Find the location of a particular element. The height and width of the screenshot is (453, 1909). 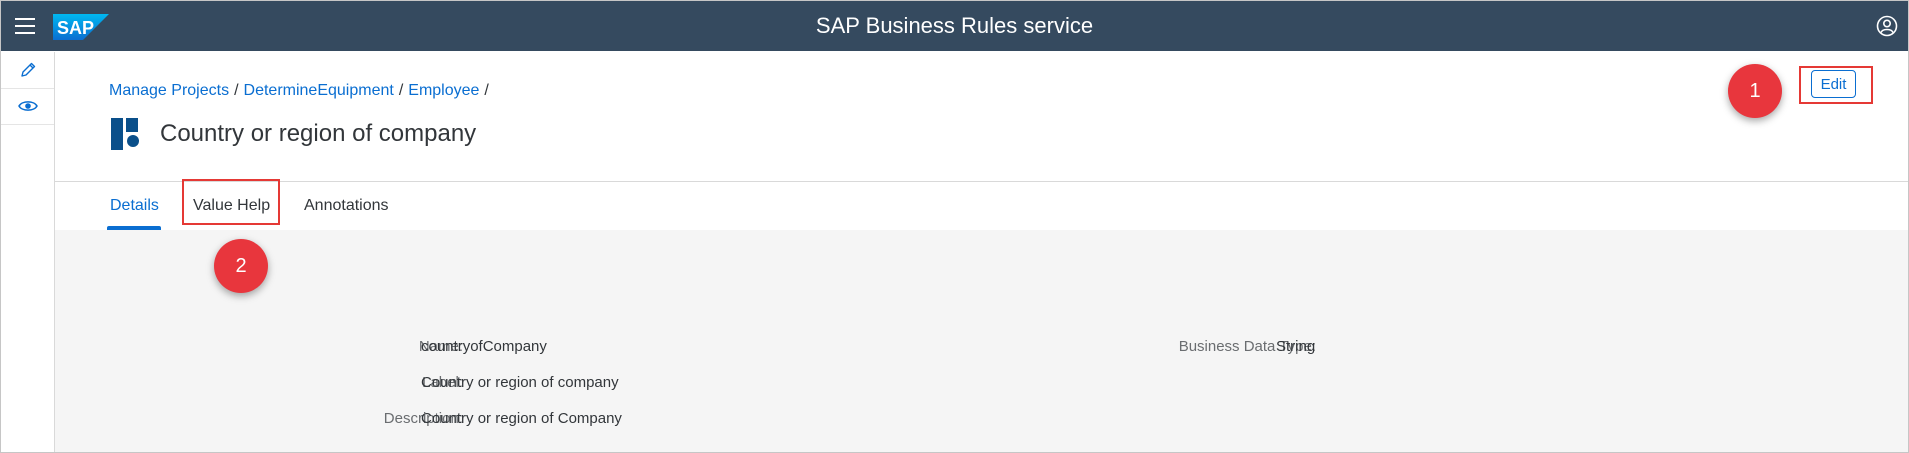

shell-bar: SAP SAP Business Rules service is located at coordinates (954, 26).